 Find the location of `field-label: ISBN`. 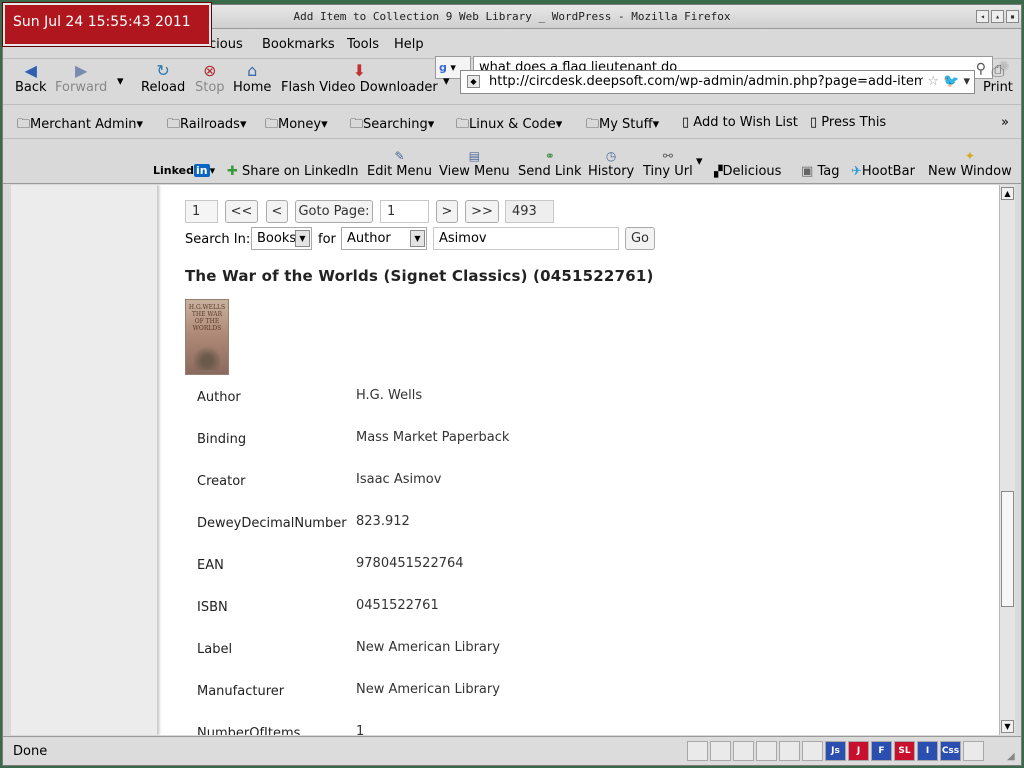

field-label: ISBN is located at coordinates (212, 607).